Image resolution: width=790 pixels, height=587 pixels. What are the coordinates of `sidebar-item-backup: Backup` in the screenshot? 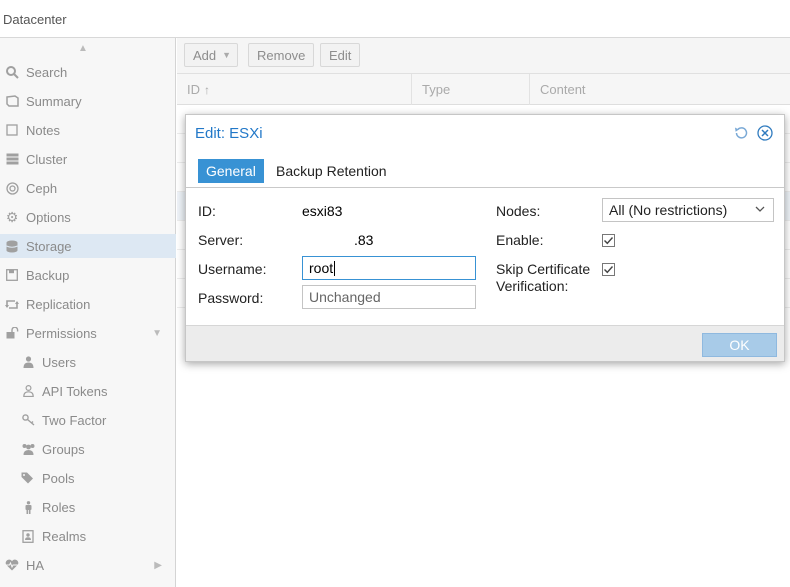 It's located at (88, 275).